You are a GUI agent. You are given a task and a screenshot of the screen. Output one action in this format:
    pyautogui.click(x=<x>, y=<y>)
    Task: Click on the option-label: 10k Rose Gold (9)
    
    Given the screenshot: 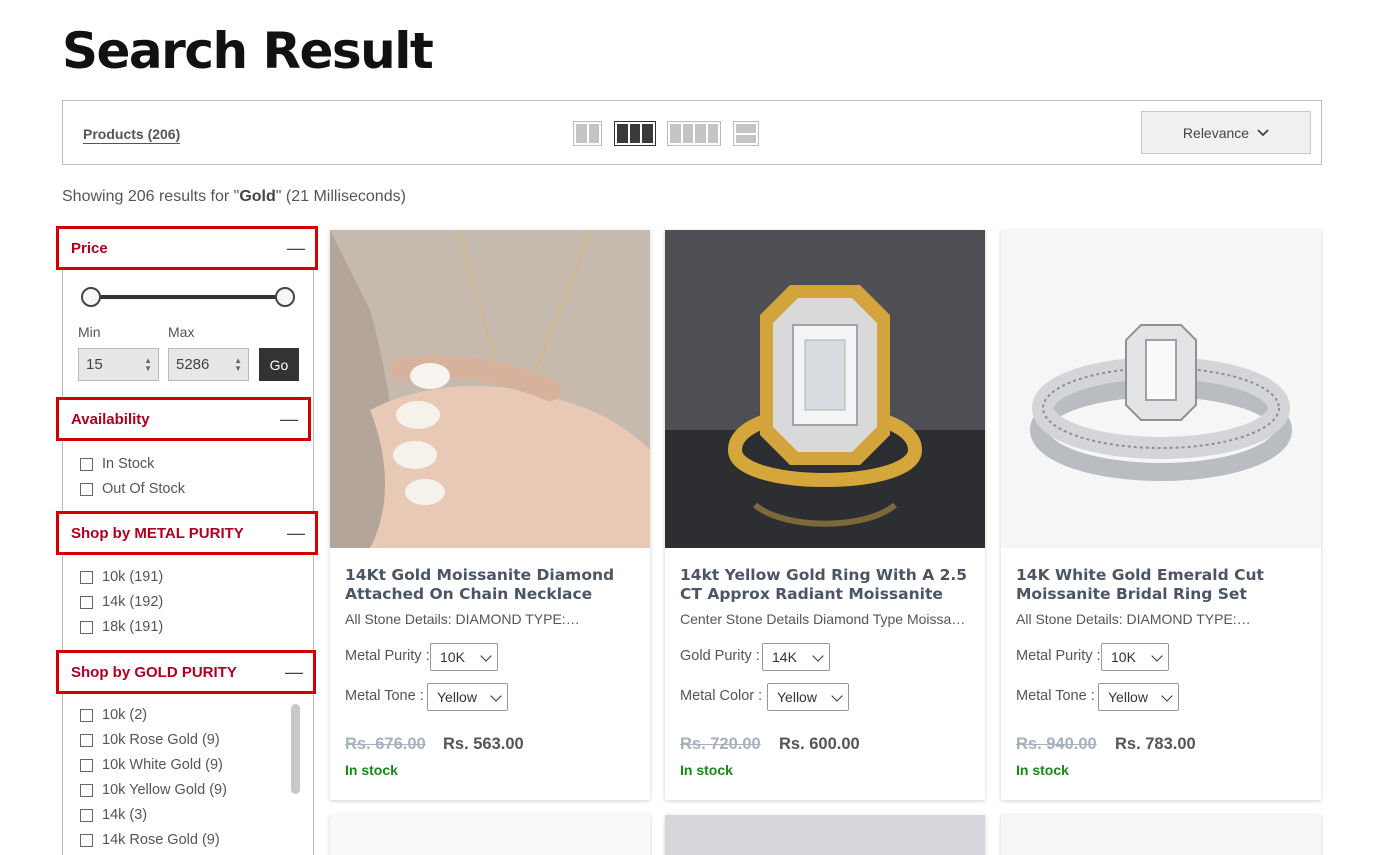 What is the action you would take?
    pyautogui.click(x=161, y=740)
    